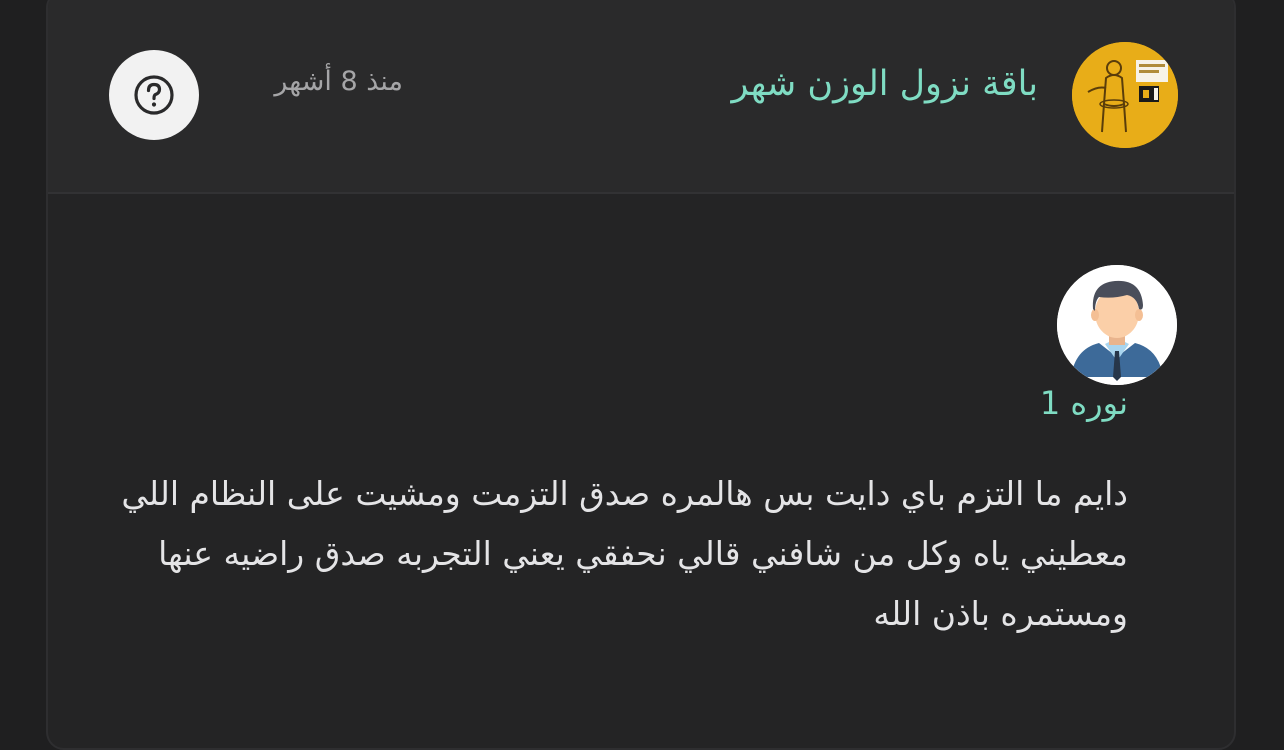 This screenshot has width=1284, height=750. Describe the element at coordinates (884, 84) in the screenshot. I see `product-title: باقة نزول الوزن شهر` at that location.